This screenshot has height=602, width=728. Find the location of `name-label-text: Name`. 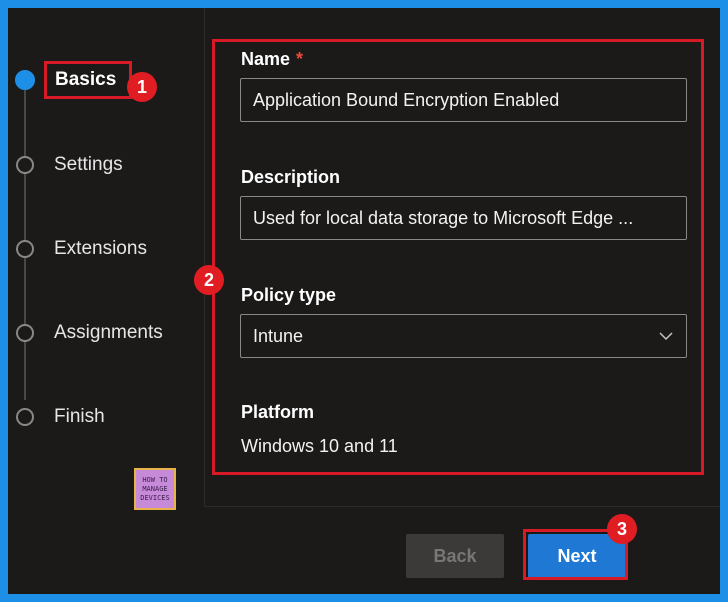

name-label-text: Name is located at coordinates (266, 59).